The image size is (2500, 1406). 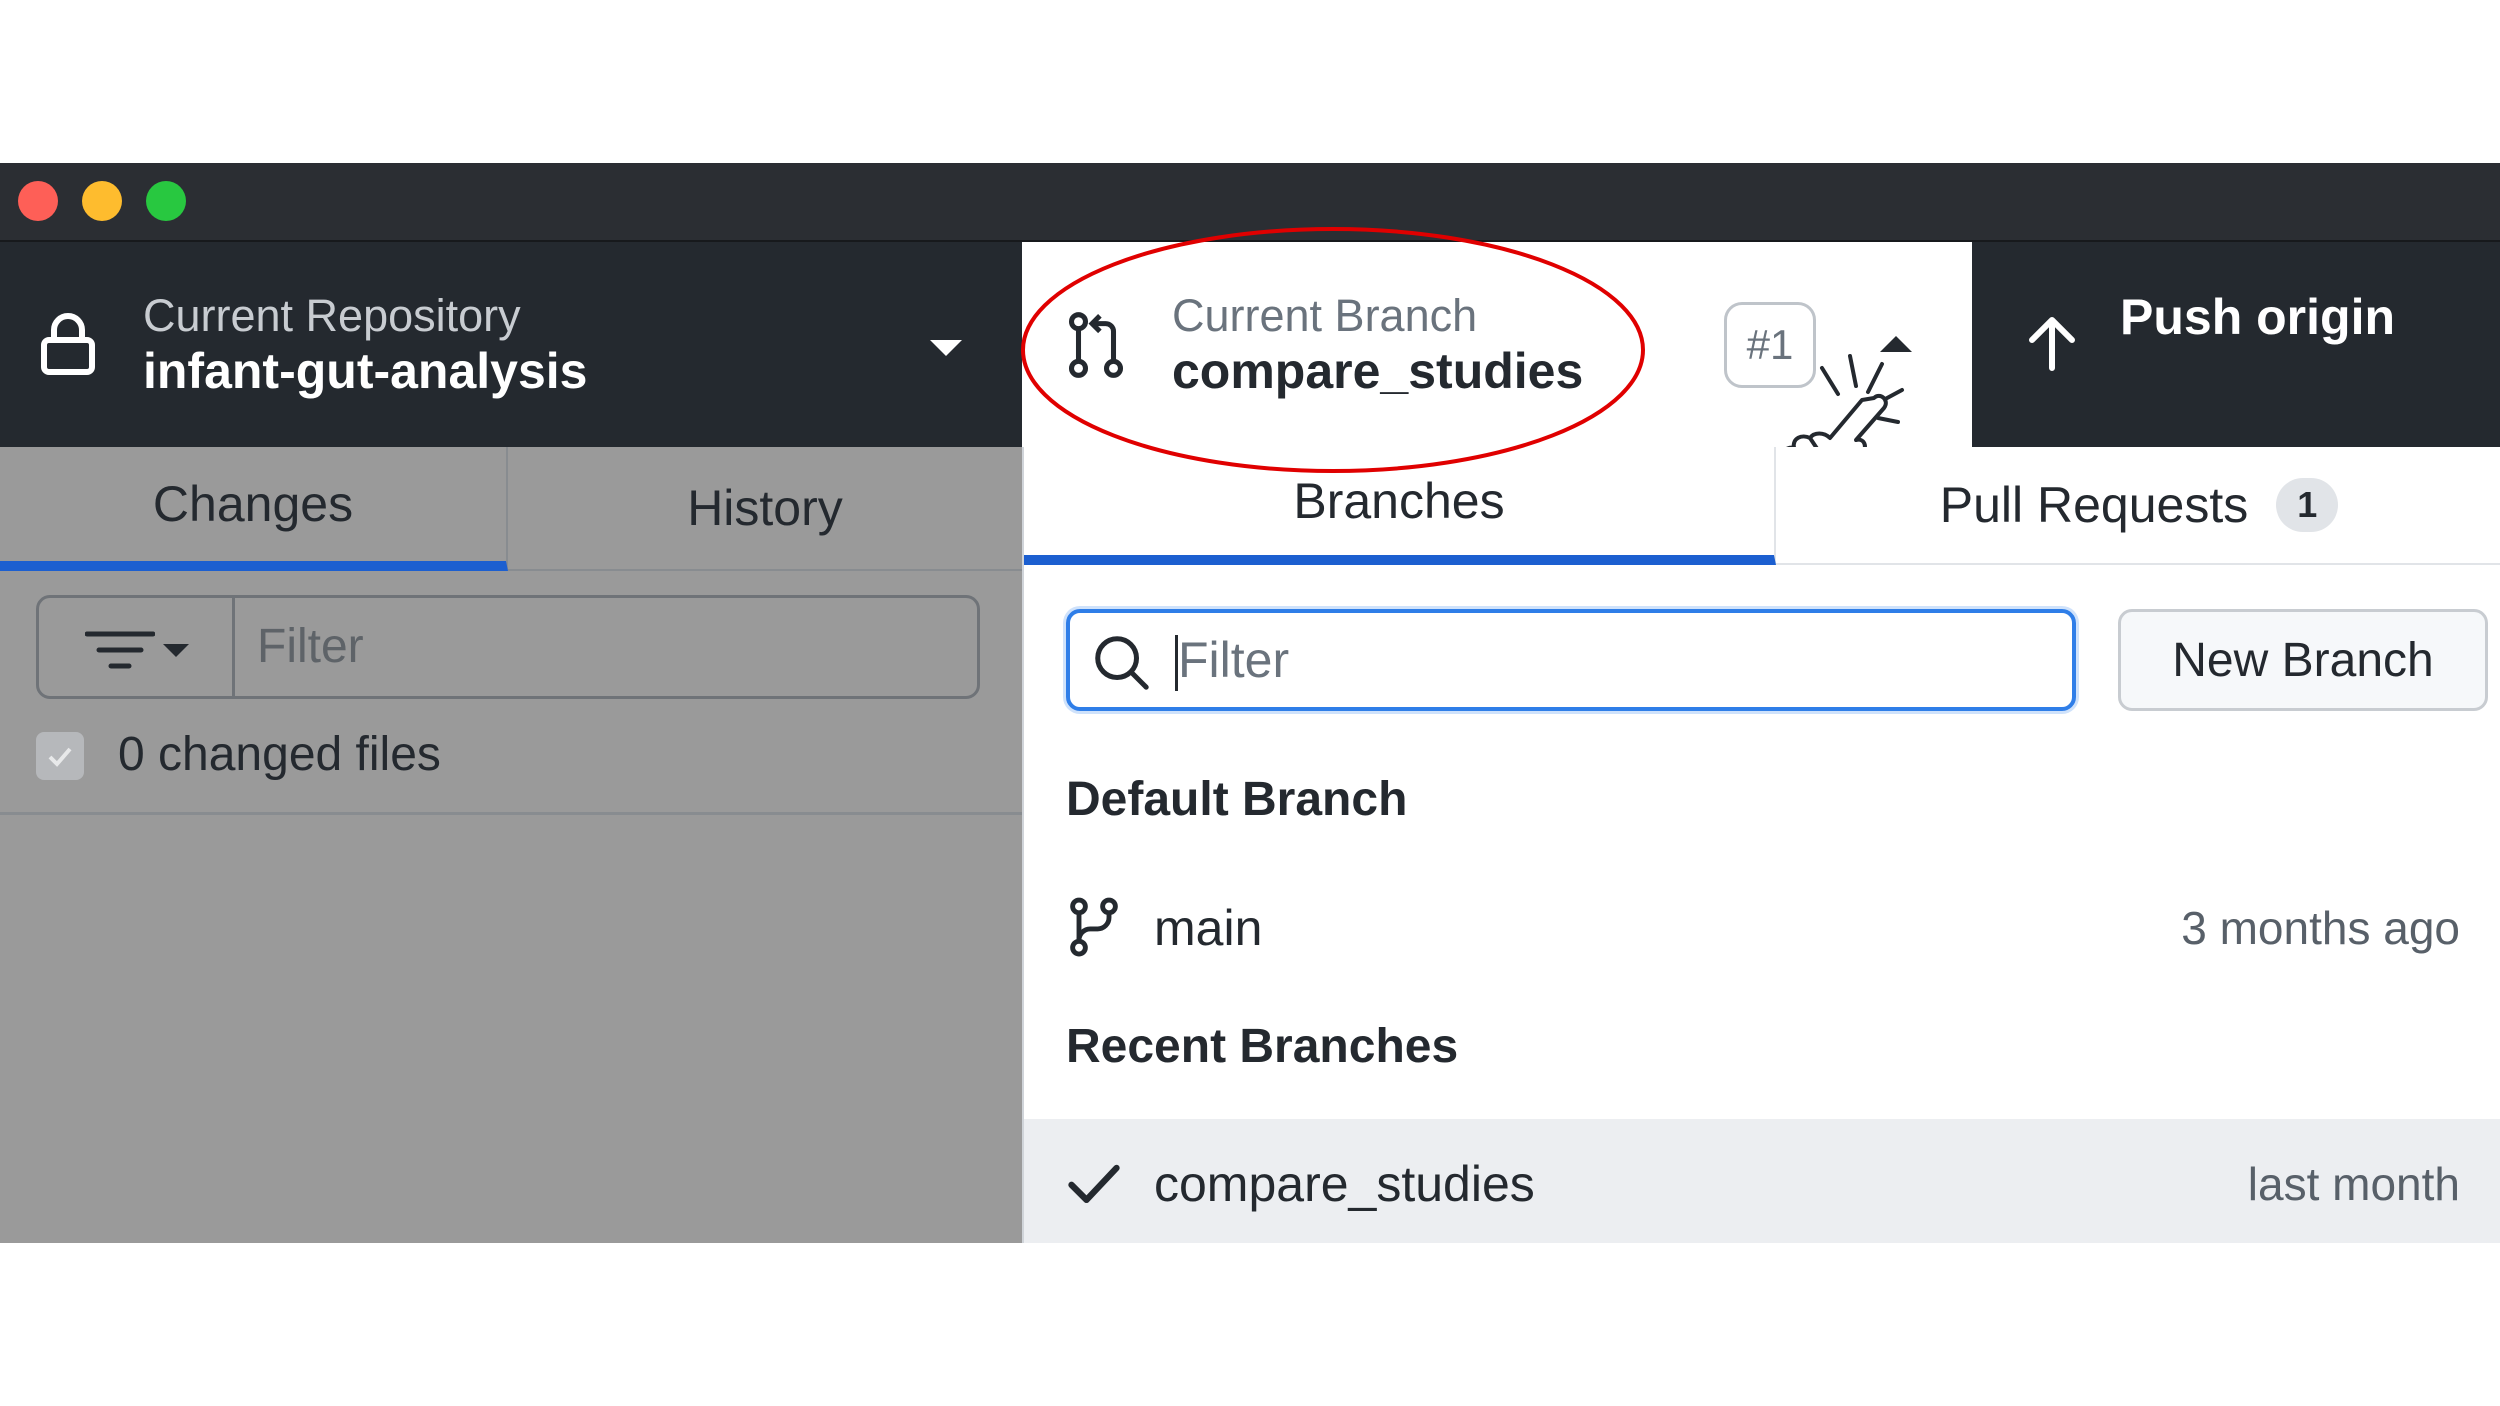 What do you see at coordinates (1122, 663) in the screenshot?
I see `search-icon` at bounding box center [1122, 663].